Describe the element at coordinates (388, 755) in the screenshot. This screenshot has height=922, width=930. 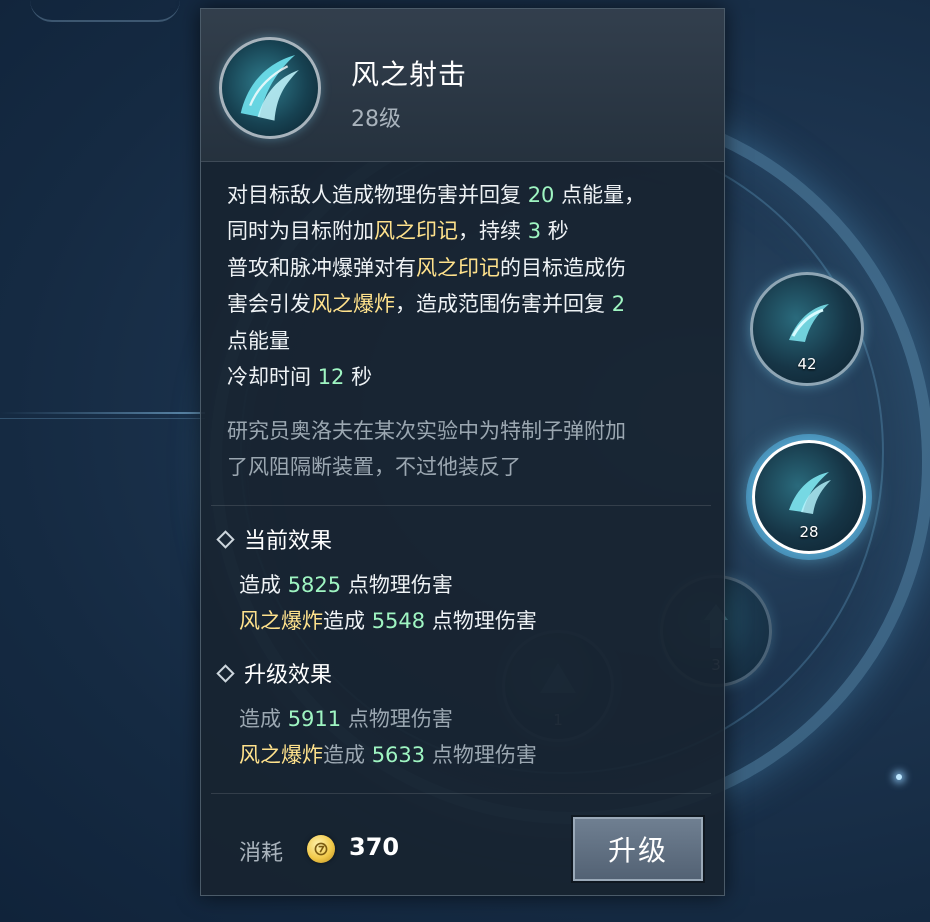
I see `upgrade-effect-row: 风之爆炸造成 5633 点物理伤害` at that location.